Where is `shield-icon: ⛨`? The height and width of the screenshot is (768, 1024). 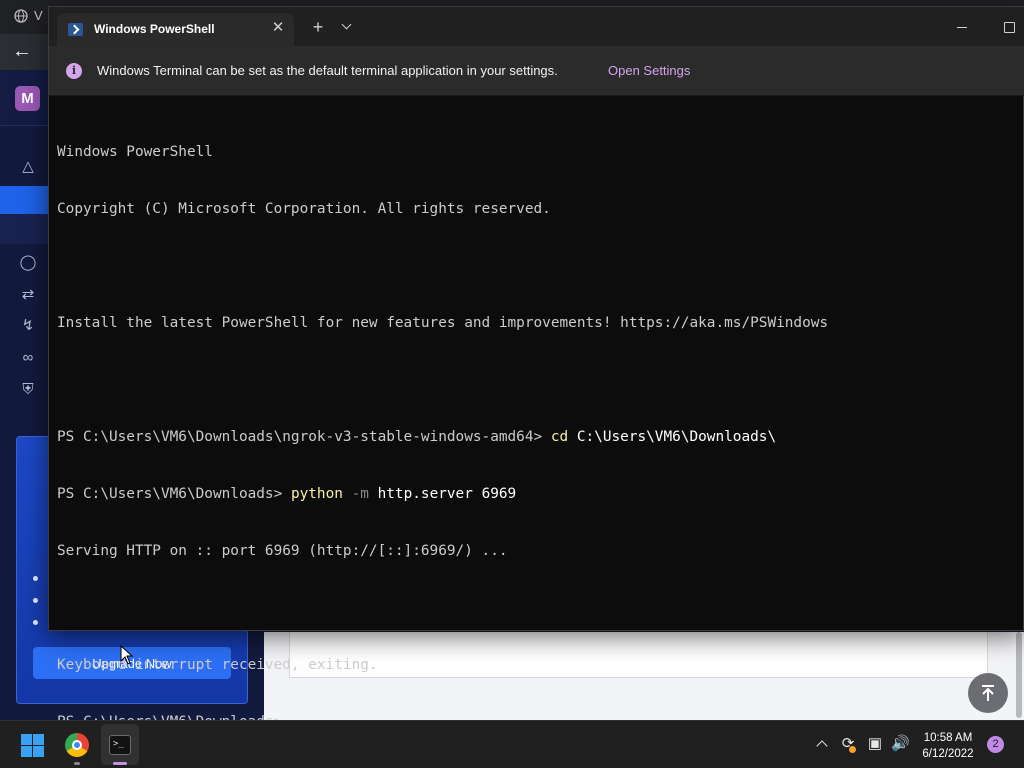
shield-icon: ⛨ is located at coordinates (28, 390).